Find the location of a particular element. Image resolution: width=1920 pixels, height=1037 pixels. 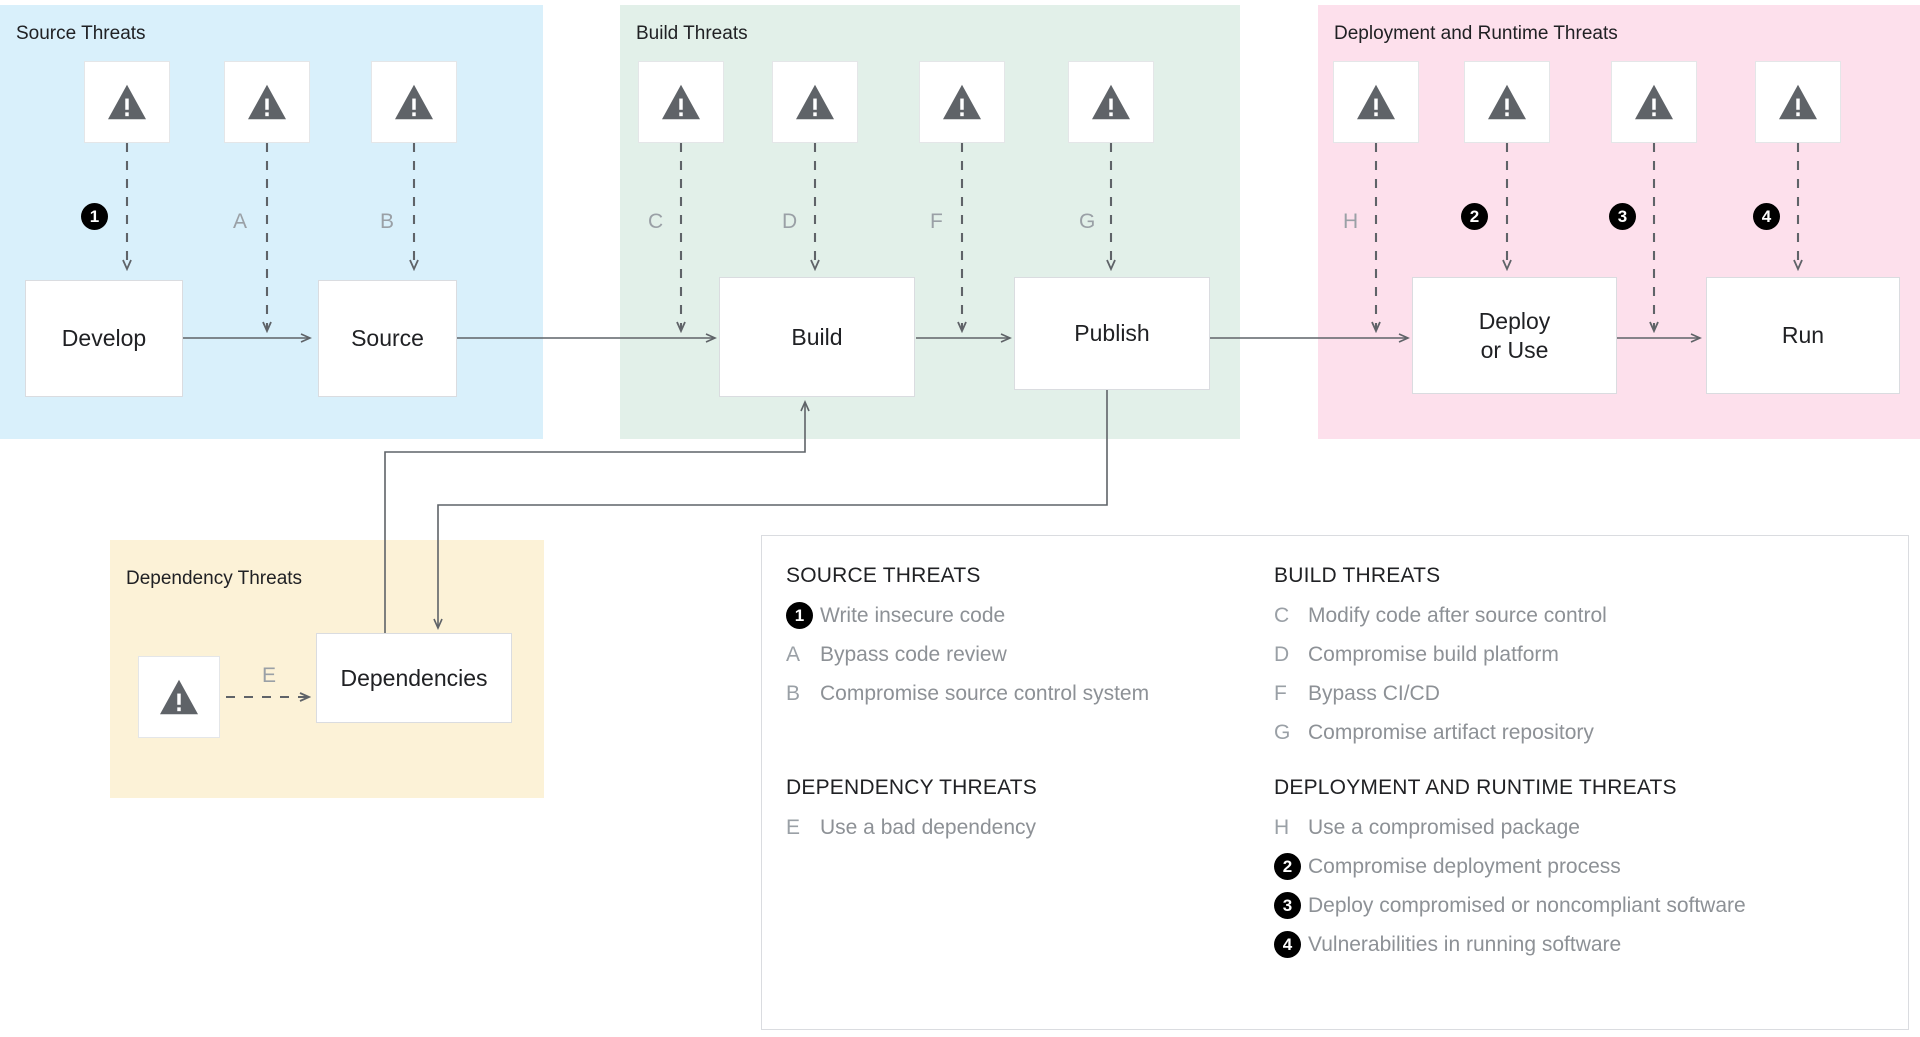

legend-item-text: Use a compromised package is located at coordinates (1444, 827).